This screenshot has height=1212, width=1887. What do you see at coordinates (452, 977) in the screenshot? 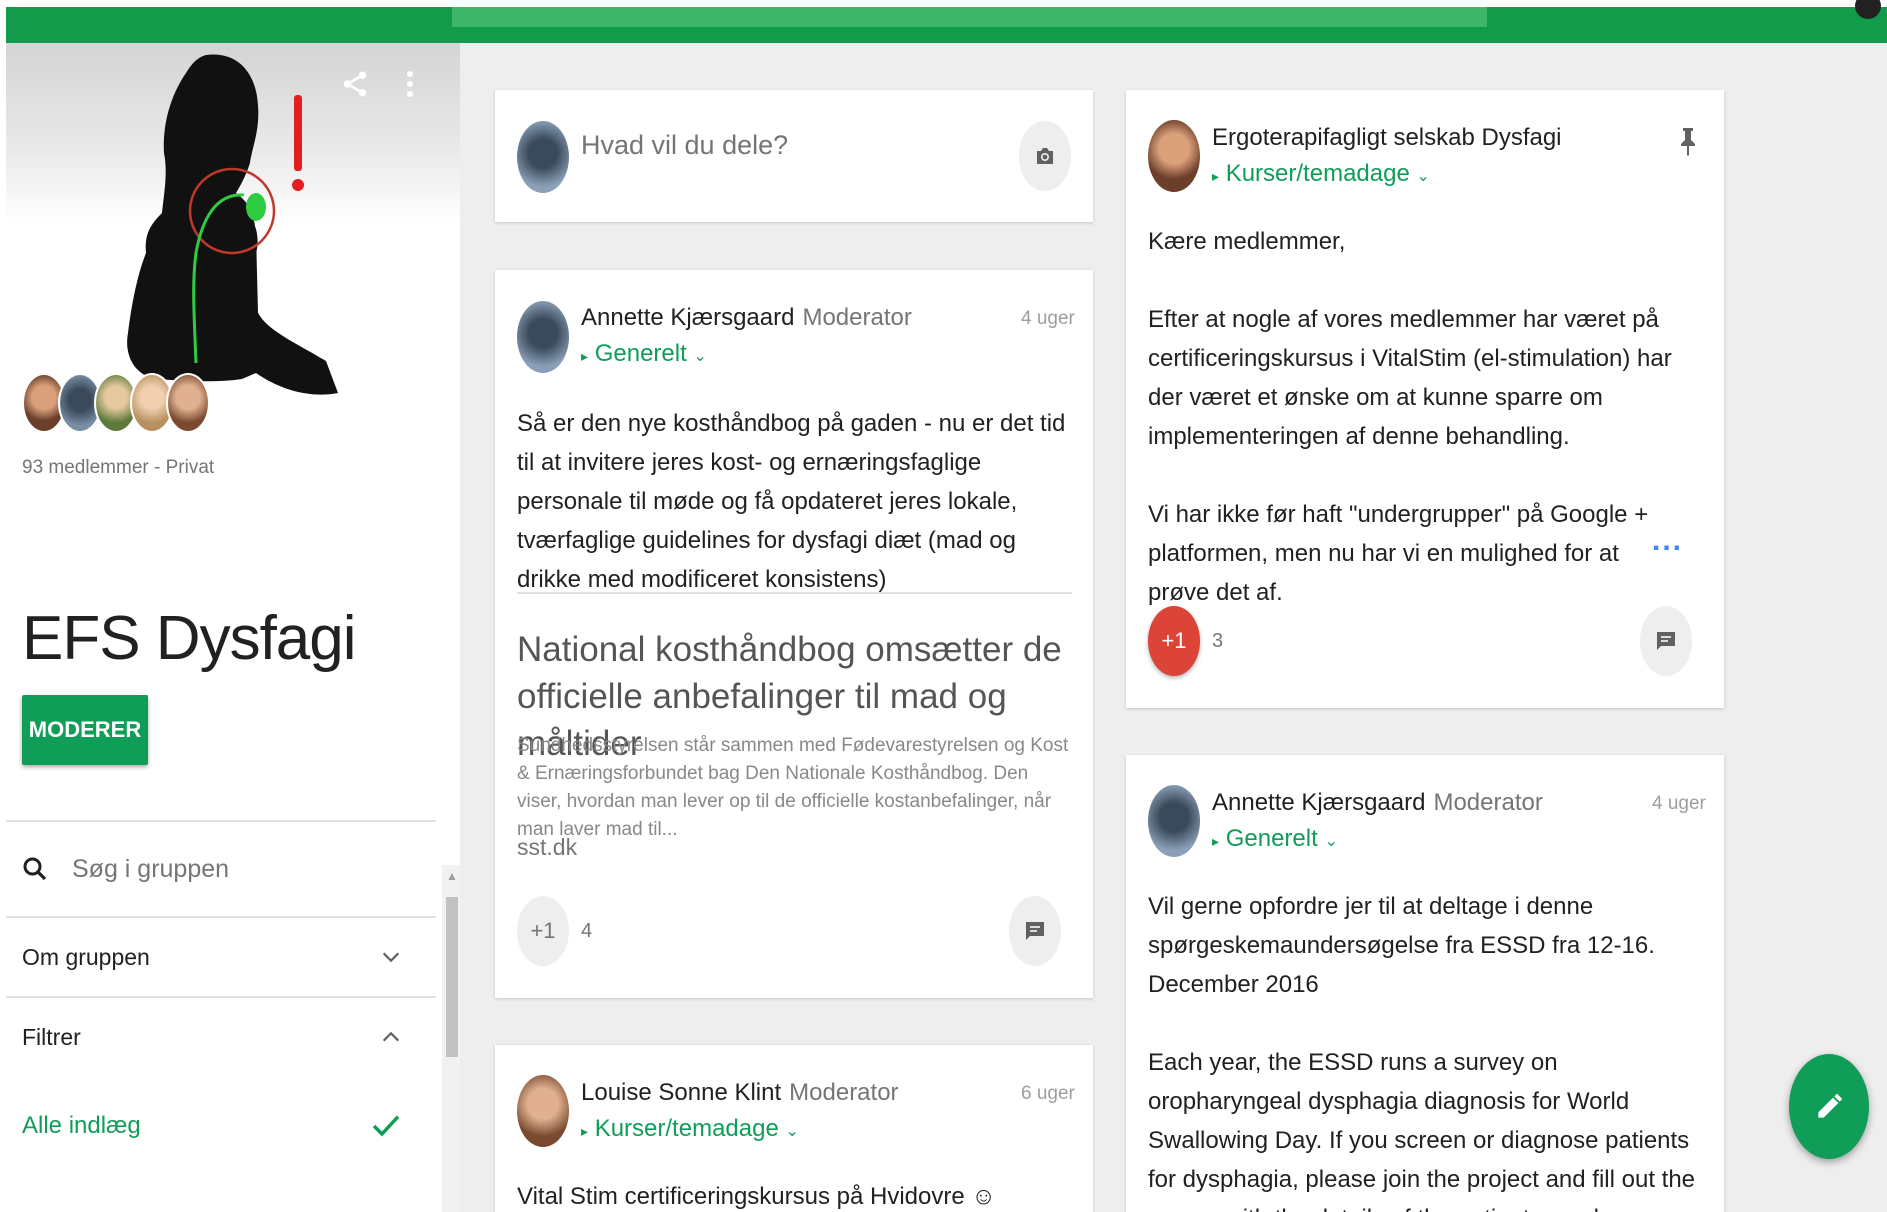
I see `scrollbar-thumb` at bounding box center [452, 977].